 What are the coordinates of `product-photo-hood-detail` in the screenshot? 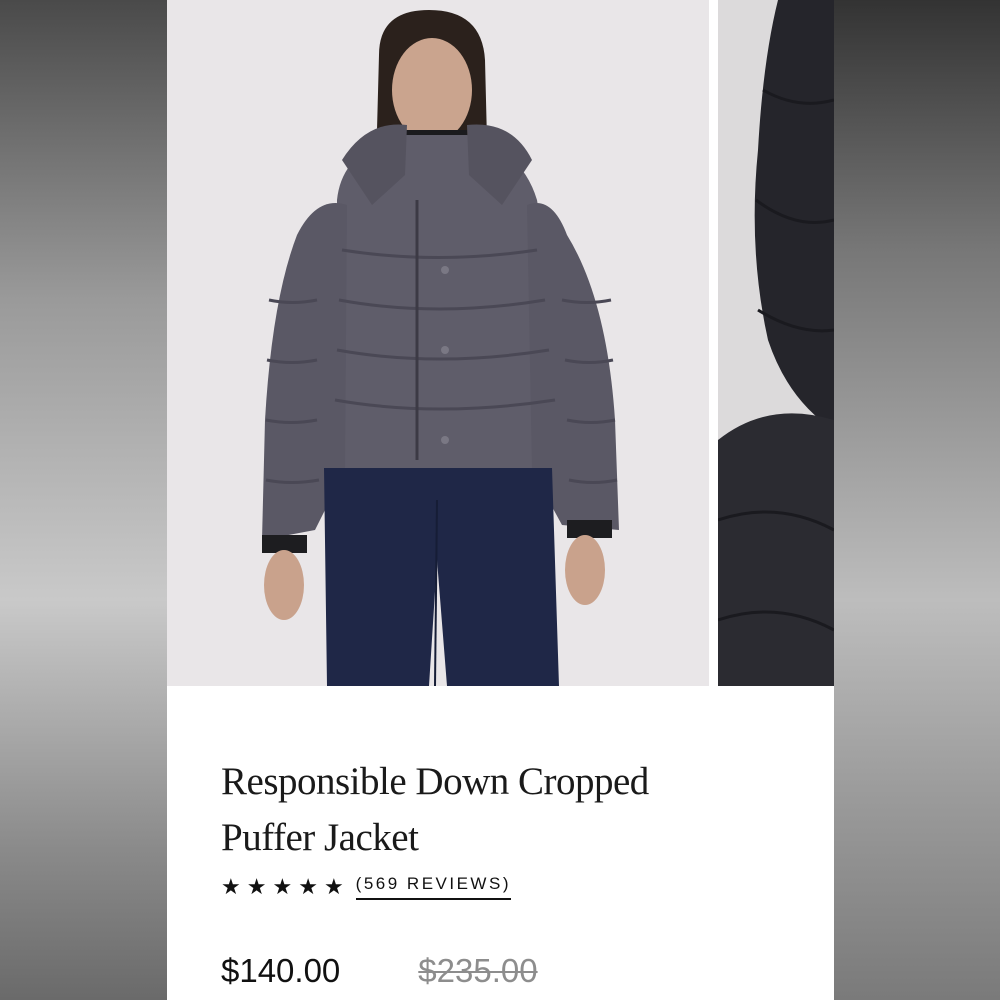 It's located at (776, 343).